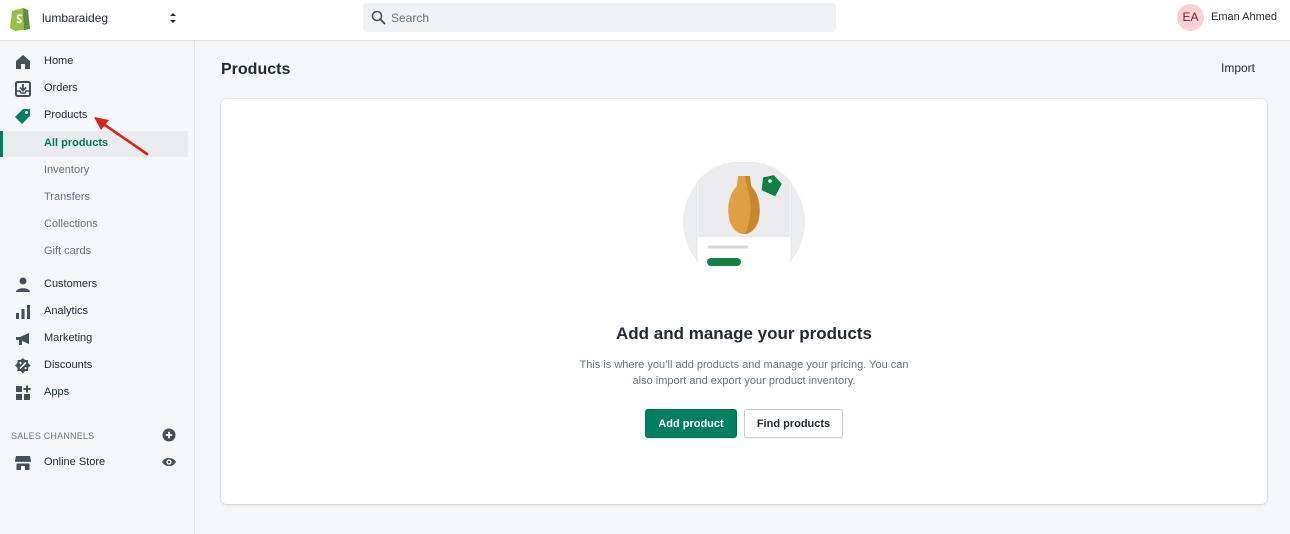 The width and height of the screenshot is (1290, 534). Describe the element at coordinates (59, 61) in the screenshot. I see `sidebar-item-label: Home` at that location.